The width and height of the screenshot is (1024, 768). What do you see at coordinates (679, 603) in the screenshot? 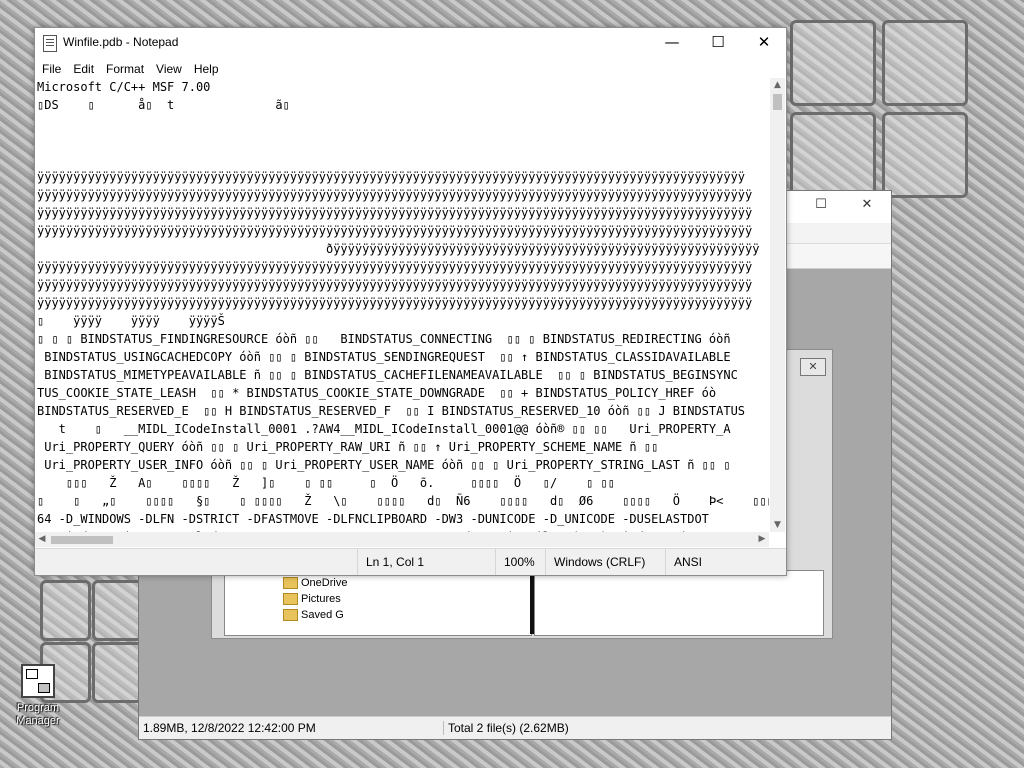
I see `file-list-pane` at bounding box center [679, 603].